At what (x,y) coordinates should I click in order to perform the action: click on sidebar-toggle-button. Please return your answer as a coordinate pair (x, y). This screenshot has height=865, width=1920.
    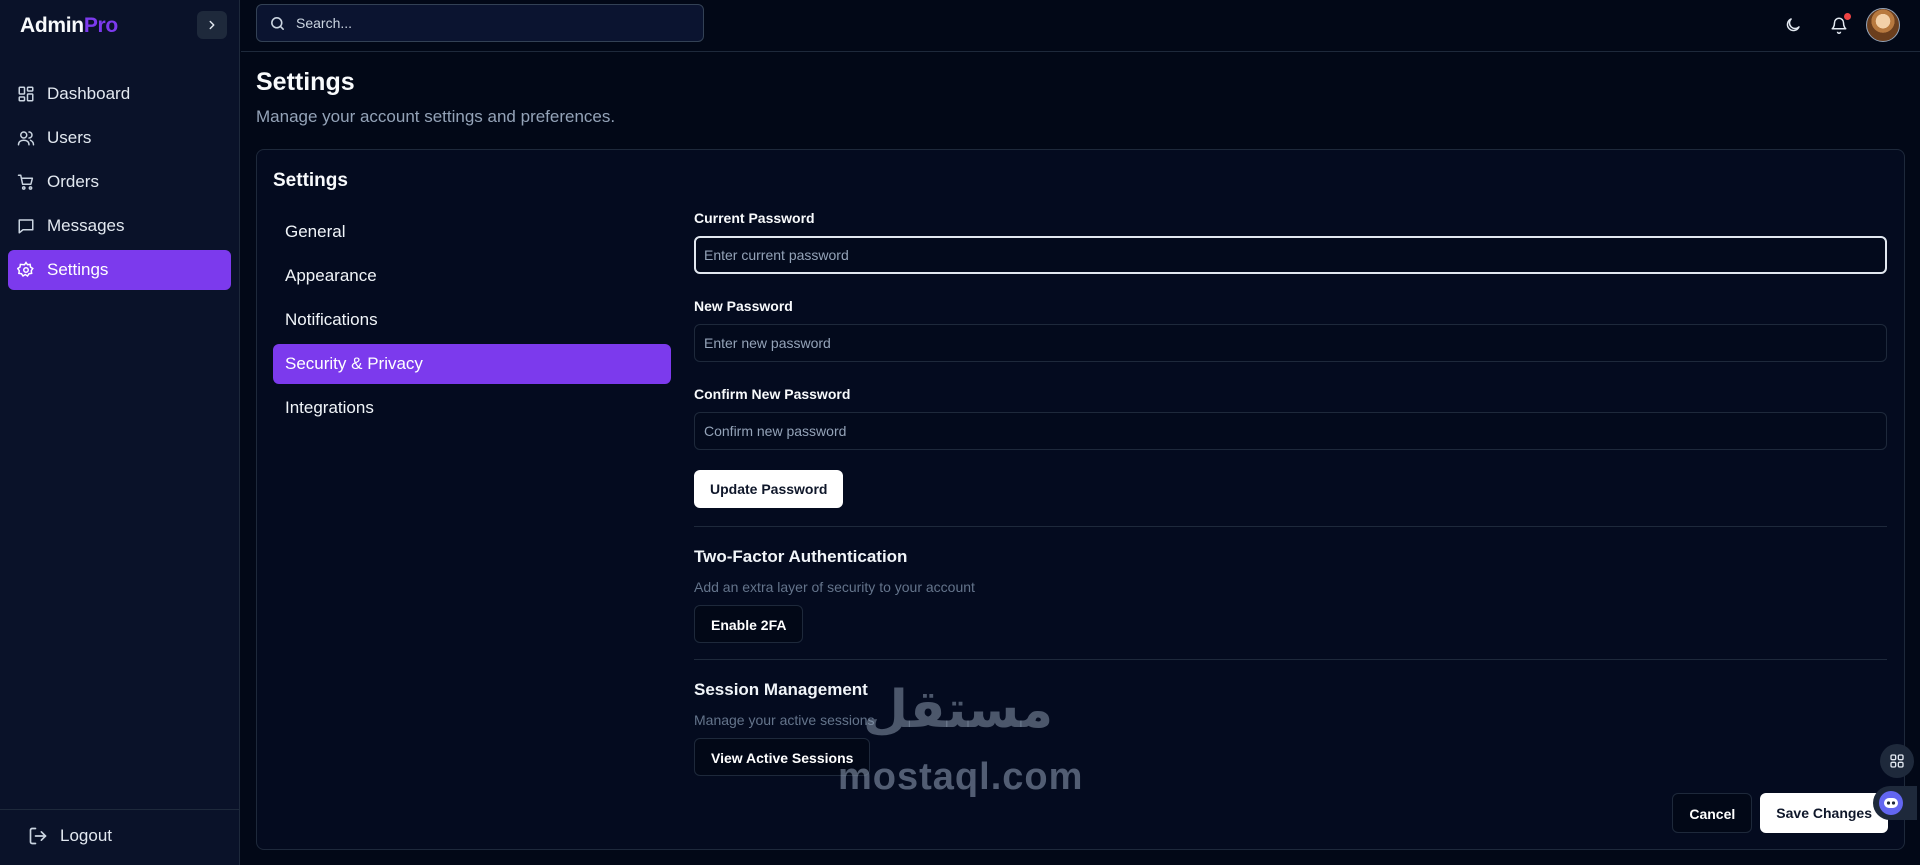
    Looking at the image, I should click on (212, 25).